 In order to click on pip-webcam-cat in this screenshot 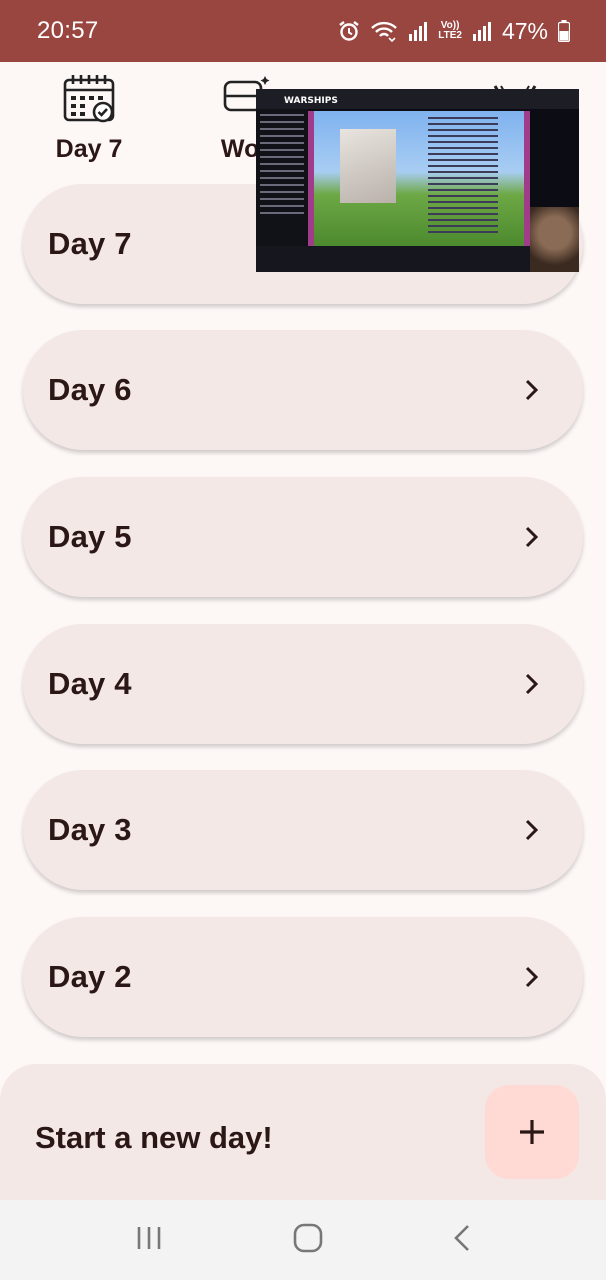, I will do `click(554, 239)`.